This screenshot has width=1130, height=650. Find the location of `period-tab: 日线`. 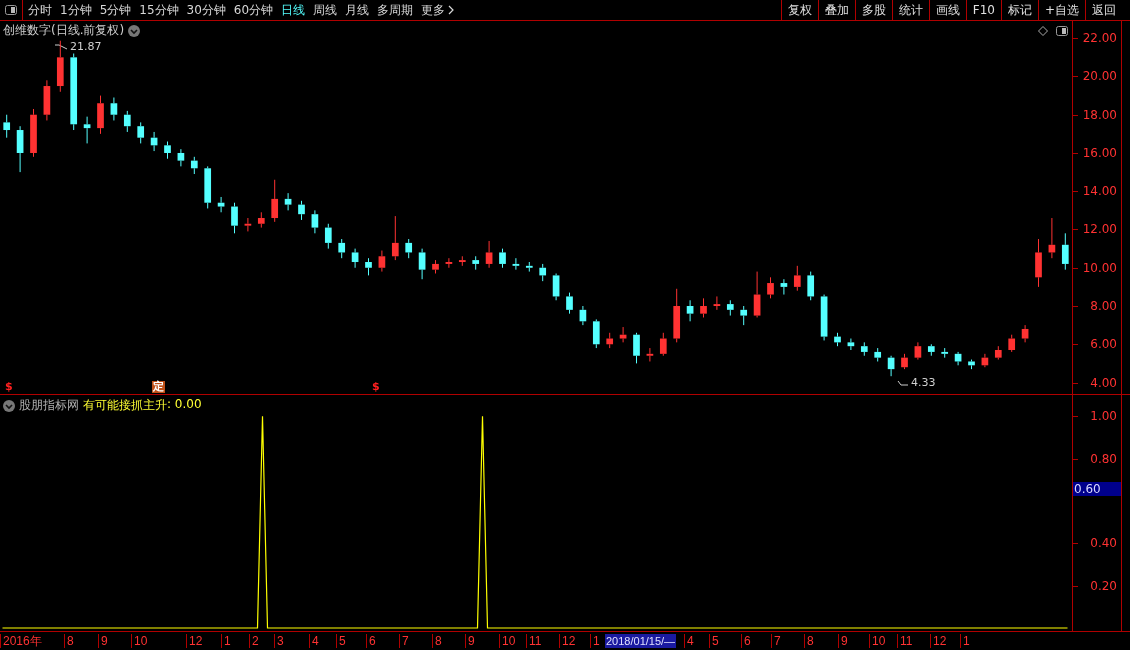

period-tab: 日线 is located at coordinates (293, 10).